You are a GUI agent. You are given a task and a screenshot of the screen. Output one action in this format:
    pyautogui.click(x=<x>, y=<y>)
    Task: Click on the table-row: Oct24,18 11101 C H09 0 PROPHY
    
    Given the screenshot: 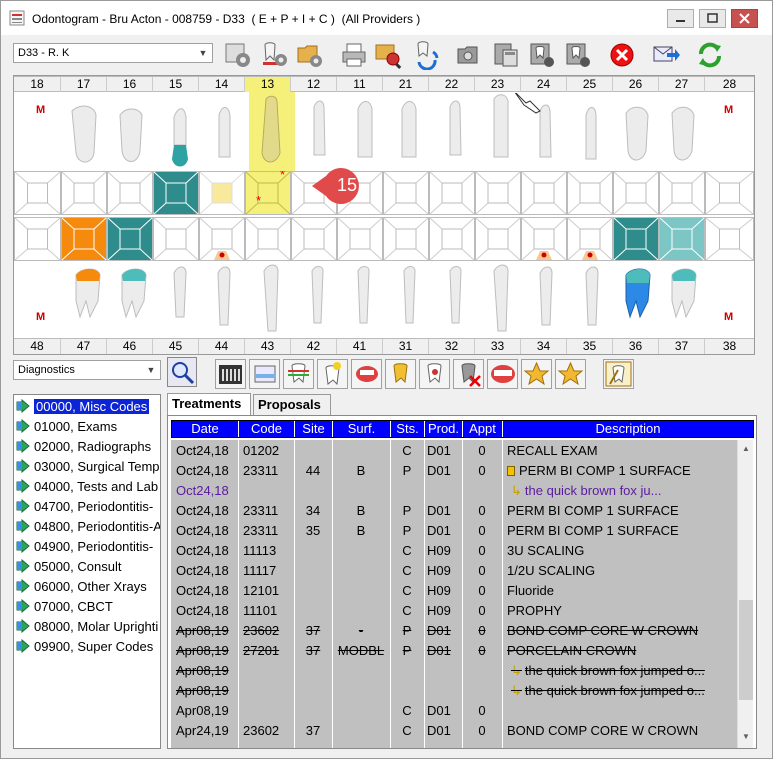 What is the action you would take?
    pyautogui.click(x=454, y=610)
    